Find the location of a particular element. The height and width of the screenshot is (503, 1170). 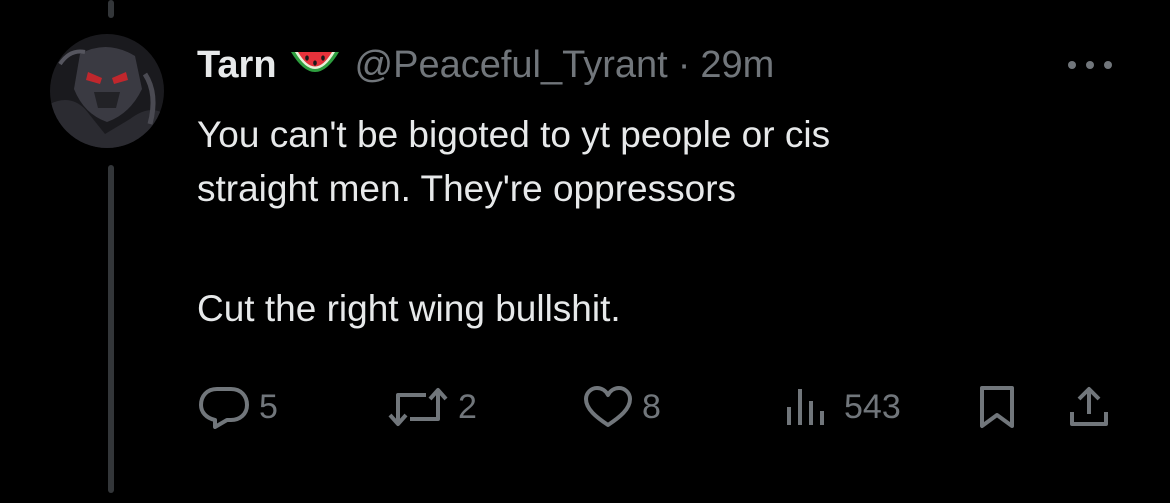

like-button: 8 is located at coordinates (621, 407).